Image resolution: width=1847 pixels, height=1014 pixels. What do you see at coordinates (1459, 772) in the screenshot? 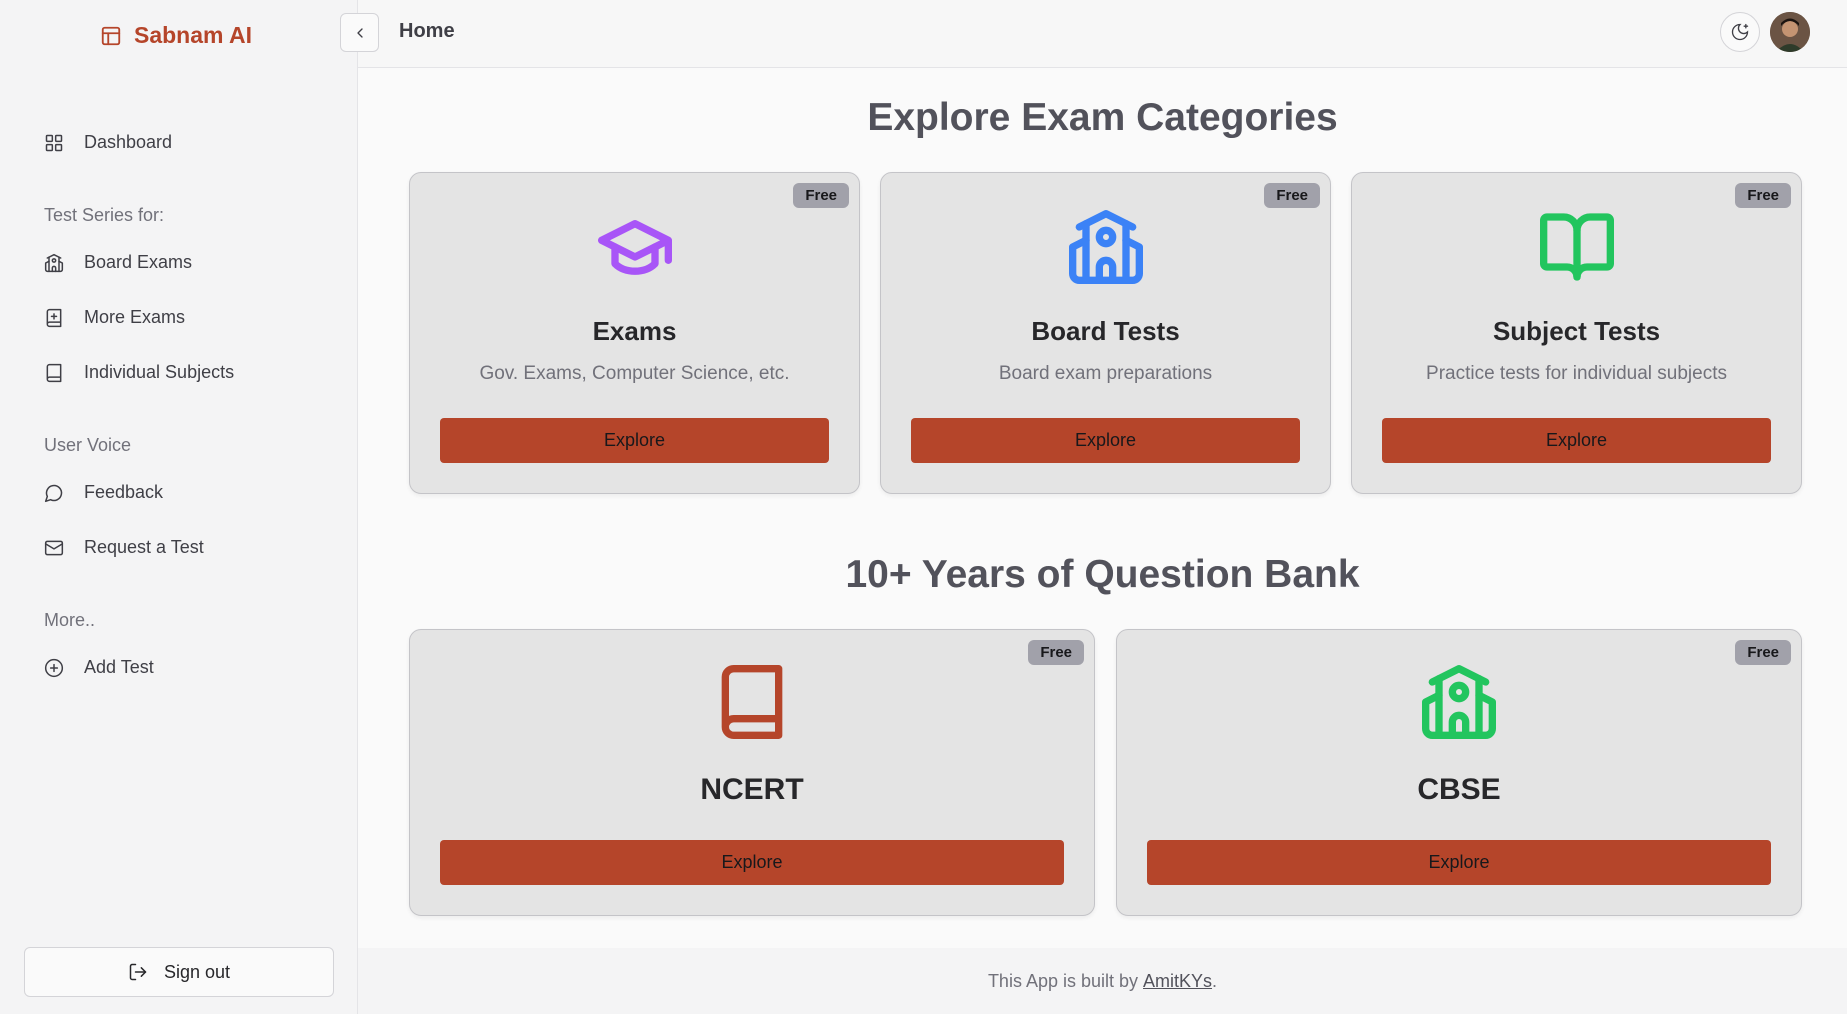
I see `question-bank-card-cbse: Free CBSE Explore` at bounding box center [1459, 772].